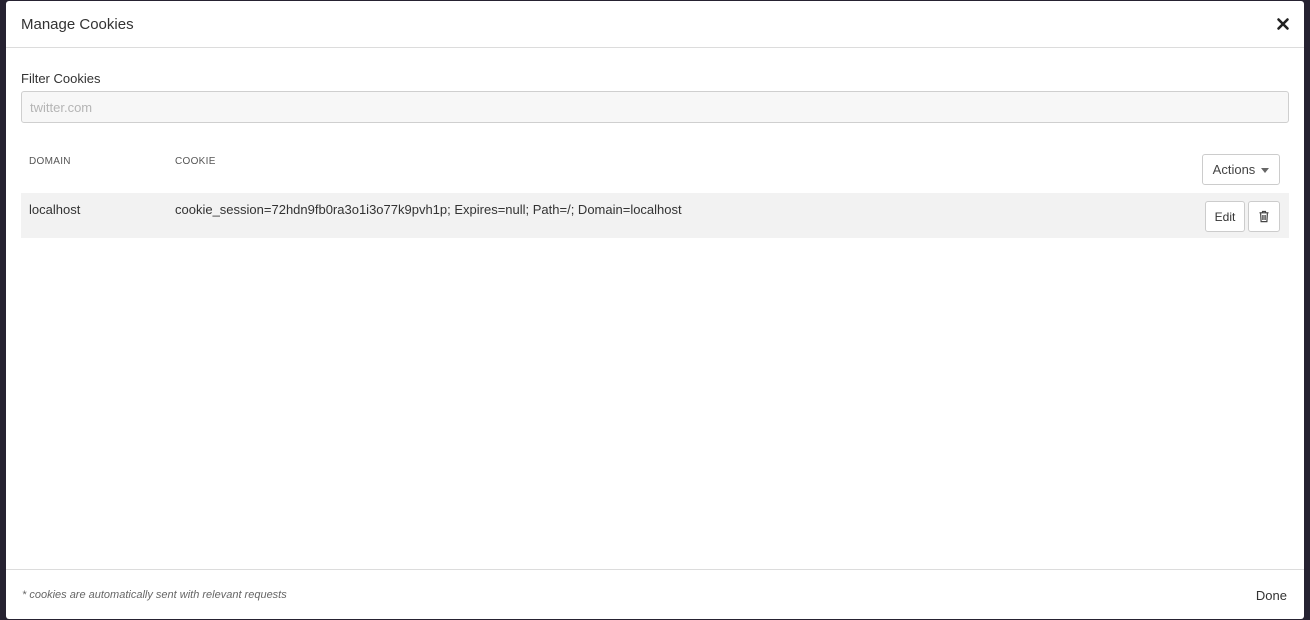 This screenshot has height=620, width=1310. I want to click on edit-cookie-button: Edit, so click(1225, 216).